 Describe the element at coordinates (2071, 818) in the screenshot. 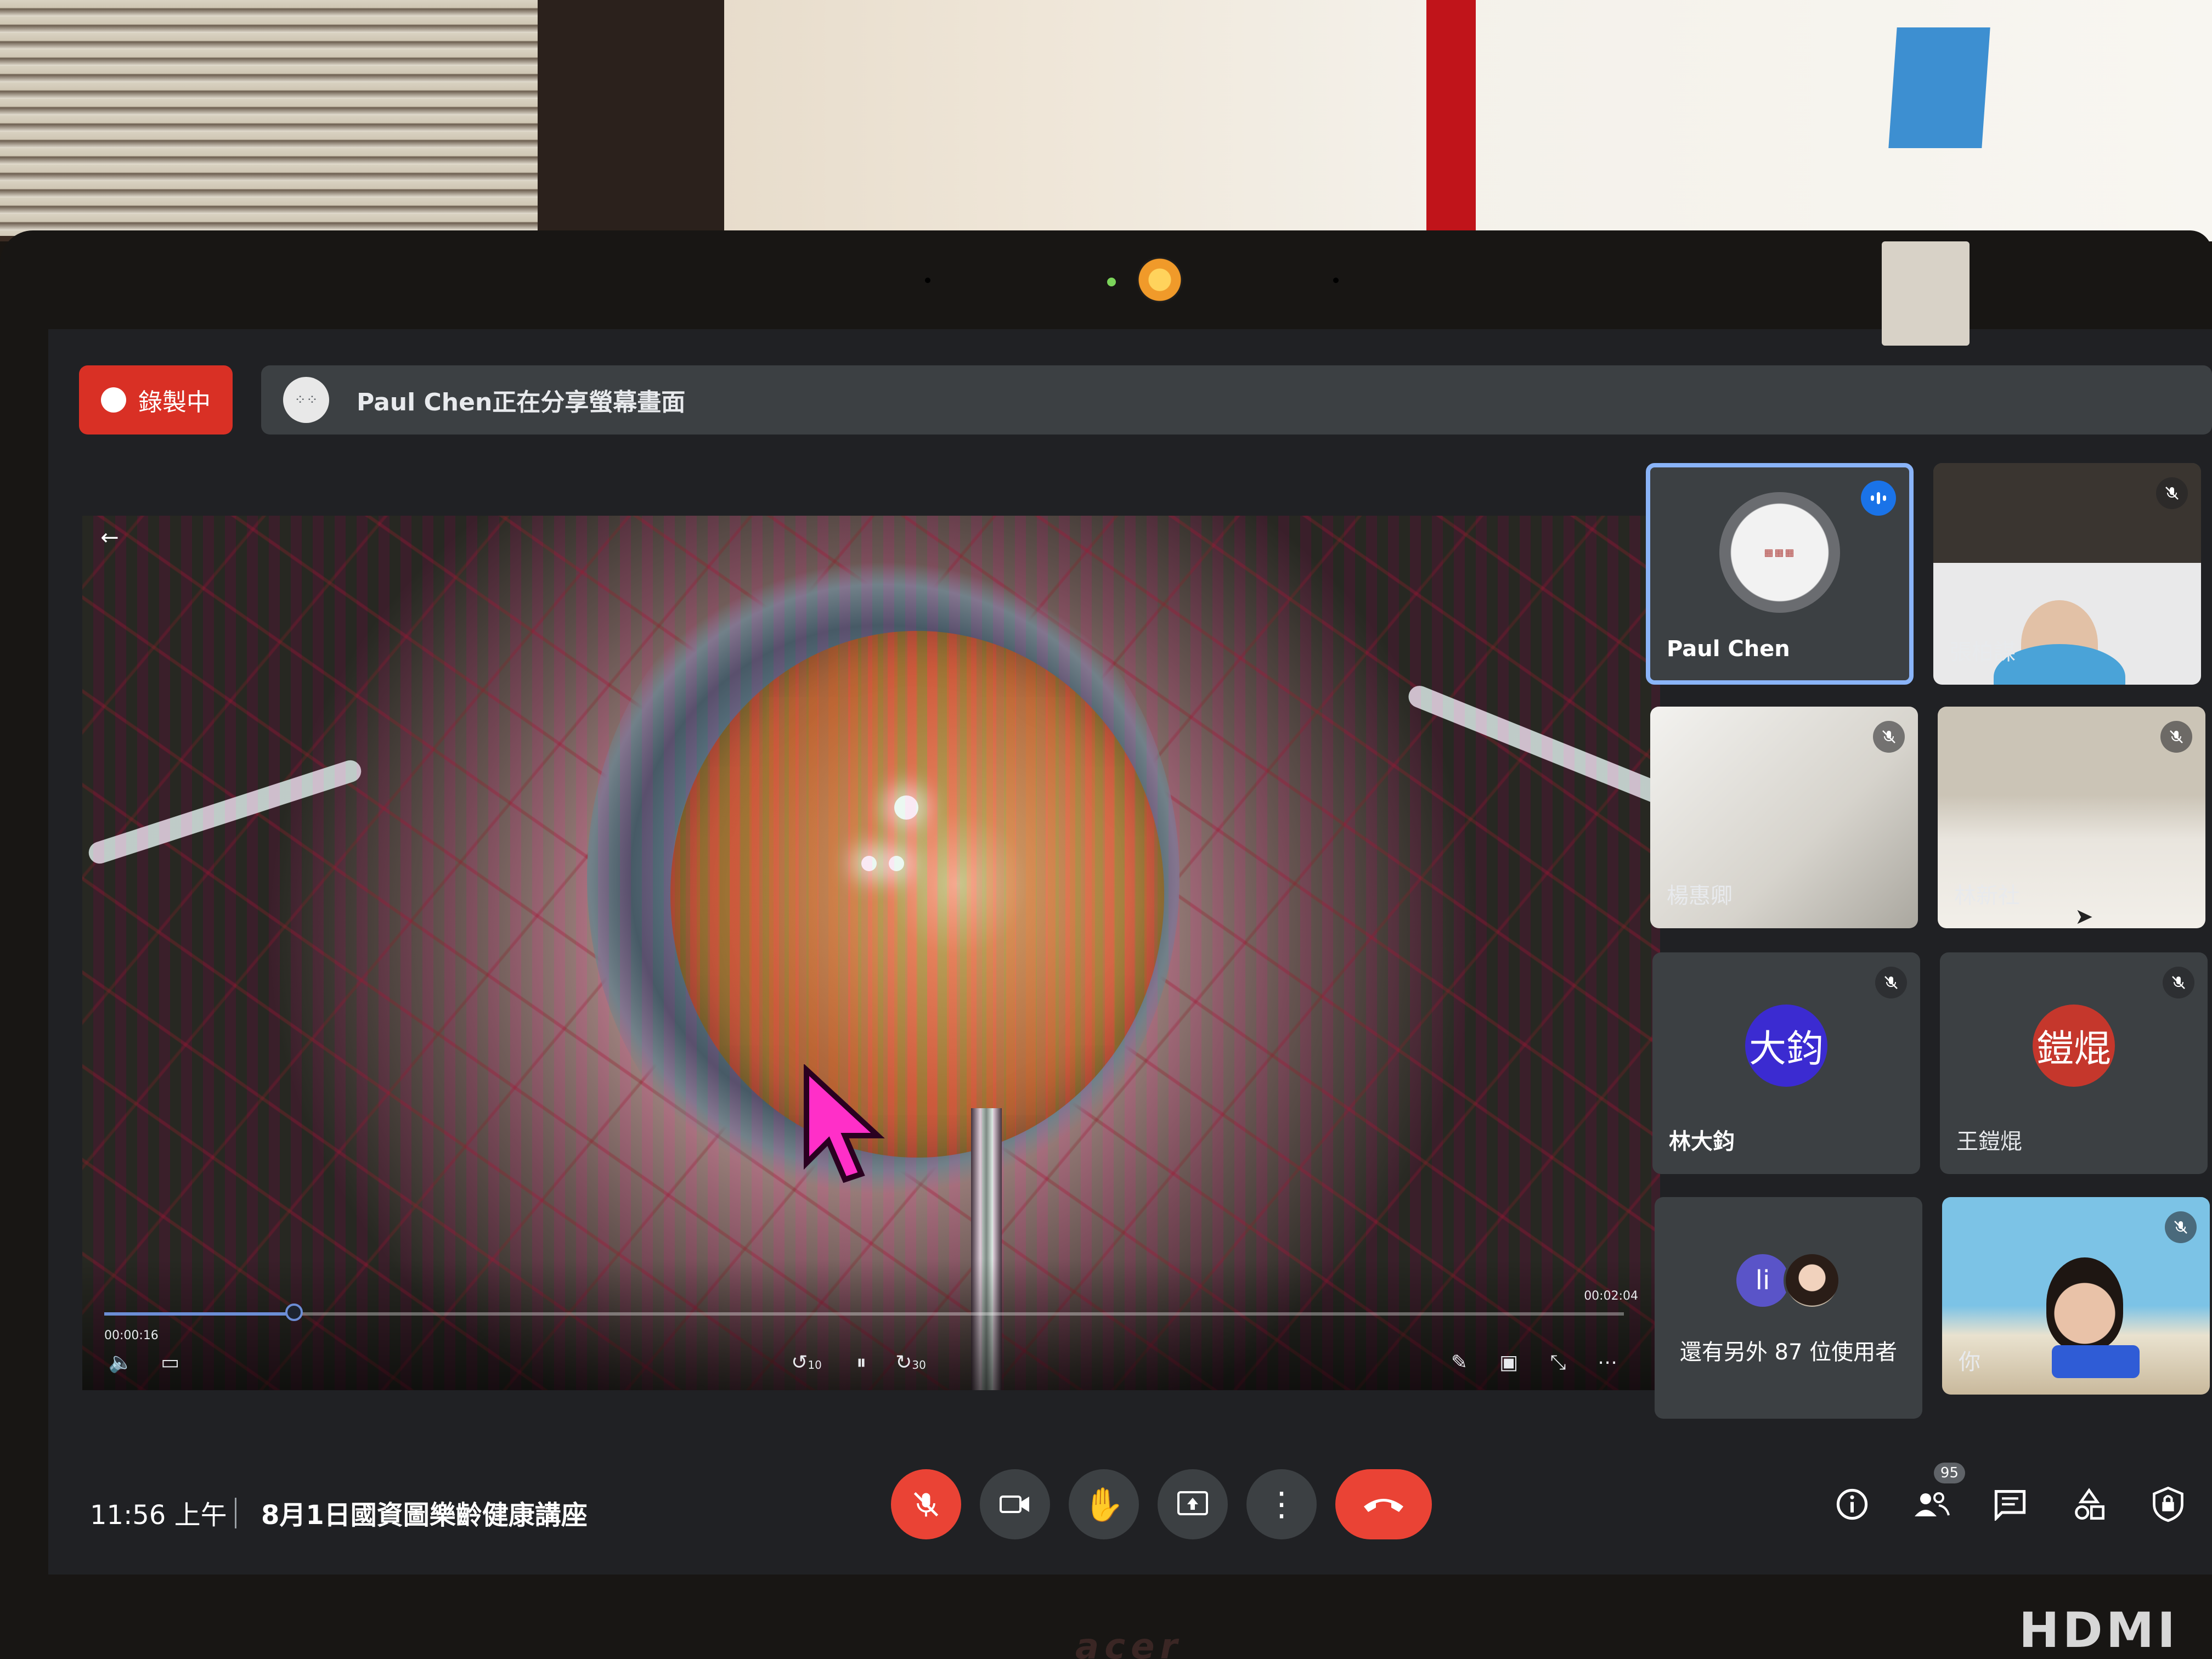

I see `participant-tile-lin-xinshe: ➤ 林新社` at that location.